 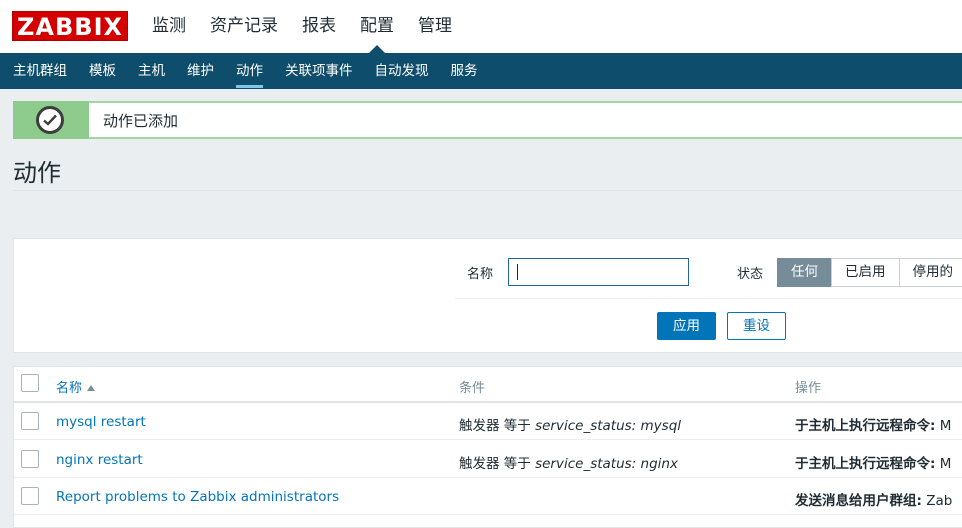 What do you see at coordinates (472, 388) in the screenshot?
I see `column-header-conditions: 条件` at bounding box center [472, 388].